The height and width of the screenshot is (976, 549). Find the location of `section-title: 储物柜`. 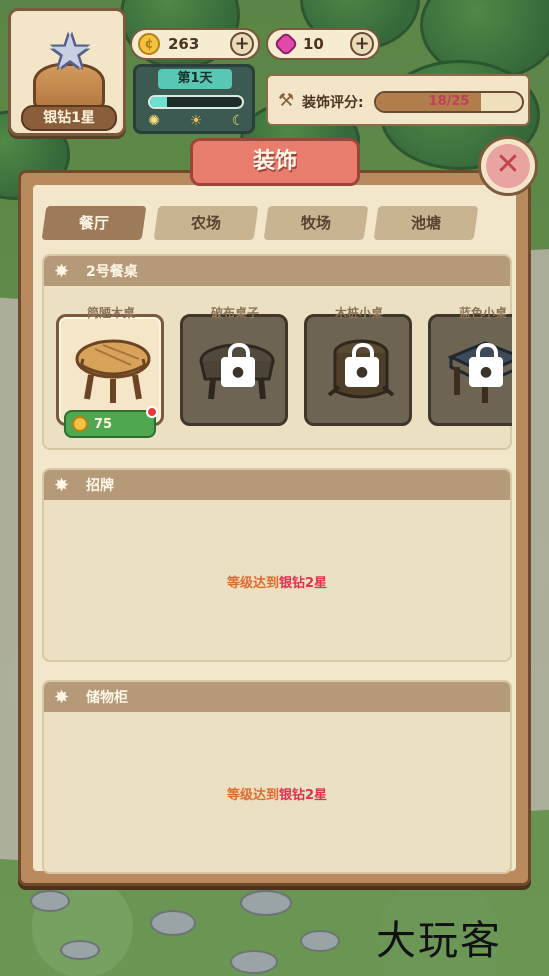

section-title: 储物柜 is located at coordinates (107, 698).